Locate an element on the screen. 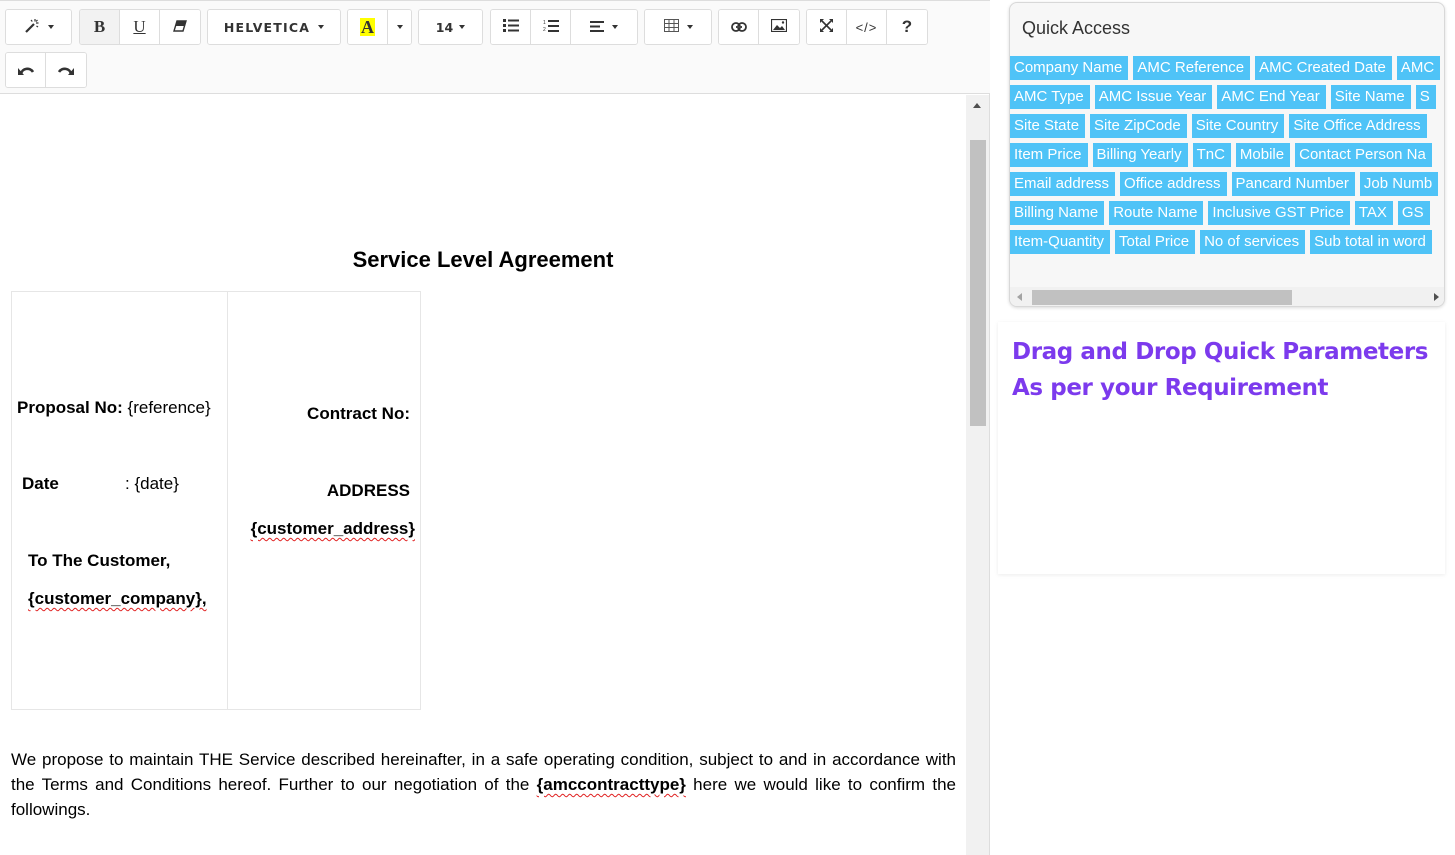 The image size is (1455, 855). underline-label: U is located at coordinates (139, 26).